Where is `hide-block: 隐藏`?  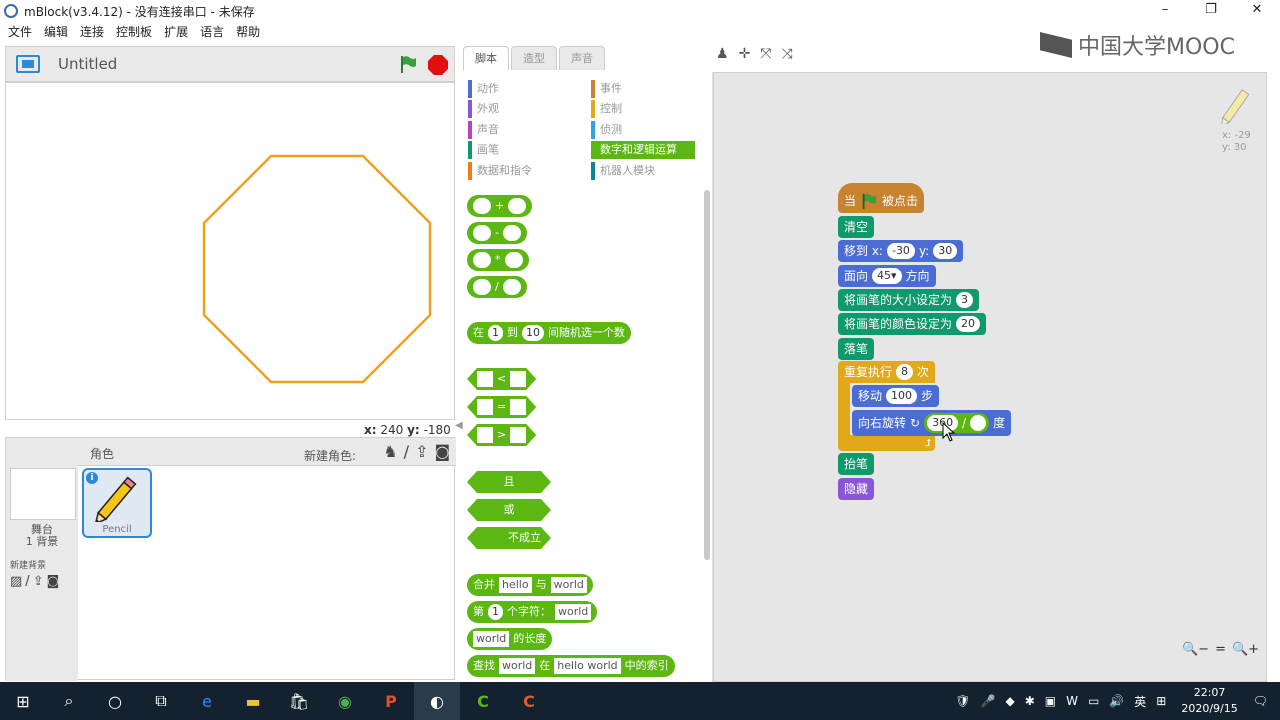
hide-block: 隐藏 is located at coordinates (856, 489).